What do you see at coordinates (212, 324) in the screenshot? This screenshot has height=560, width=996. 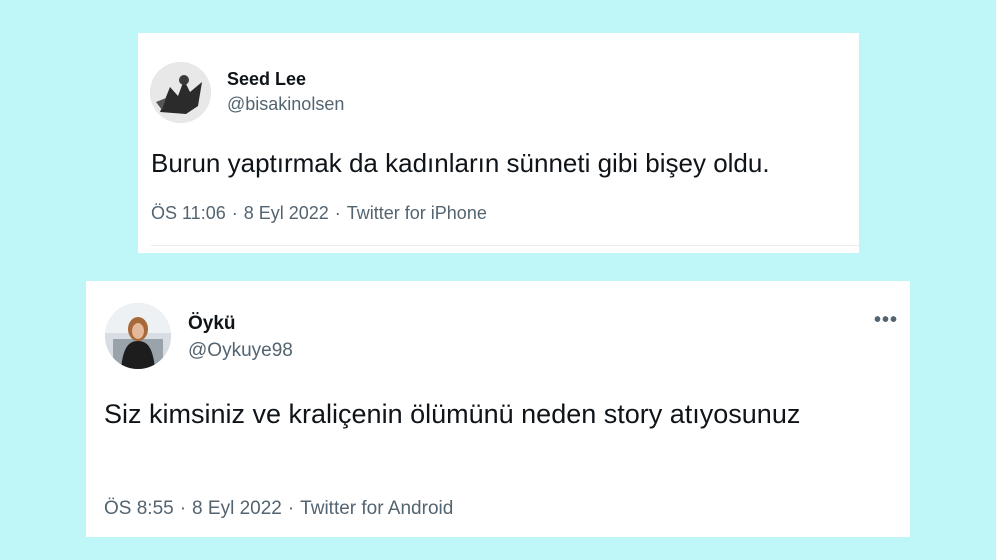 I see `display-name: Öykü` at bounding box center [212, 324].